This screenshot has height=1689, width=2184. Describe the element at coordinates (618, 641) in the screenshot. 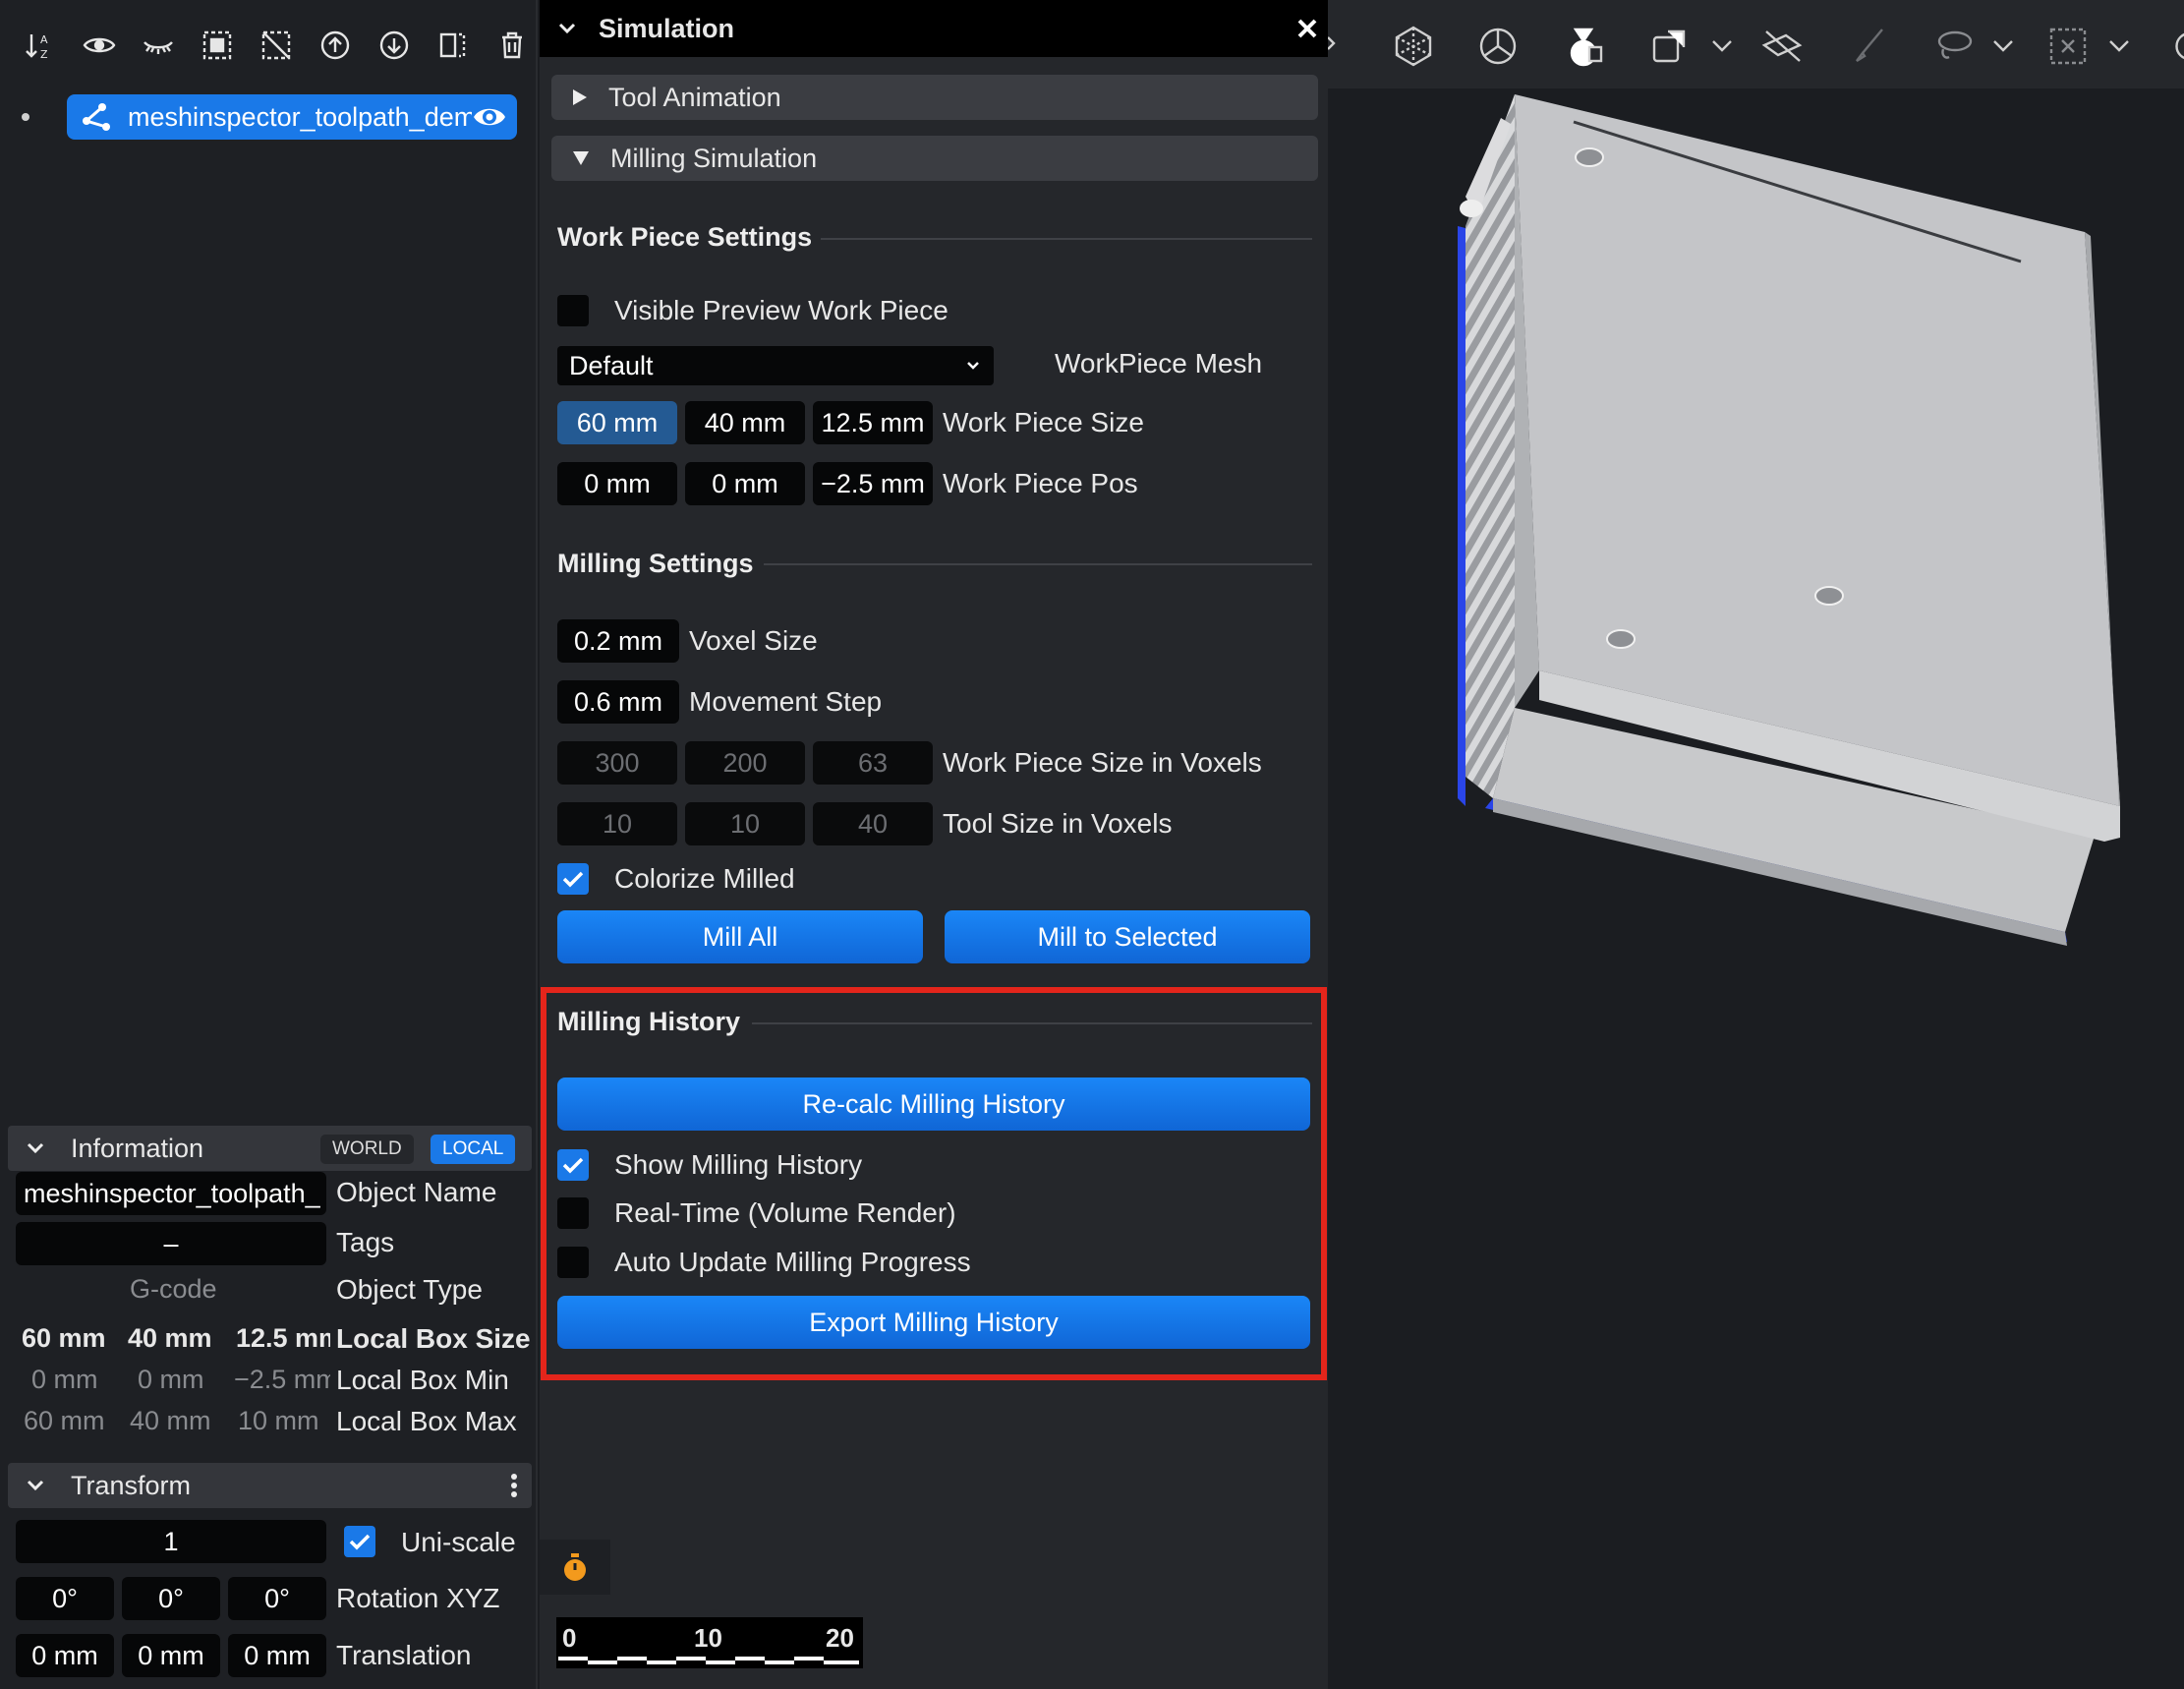

I see `voxel-size-field: 0.2 mm` at that location.